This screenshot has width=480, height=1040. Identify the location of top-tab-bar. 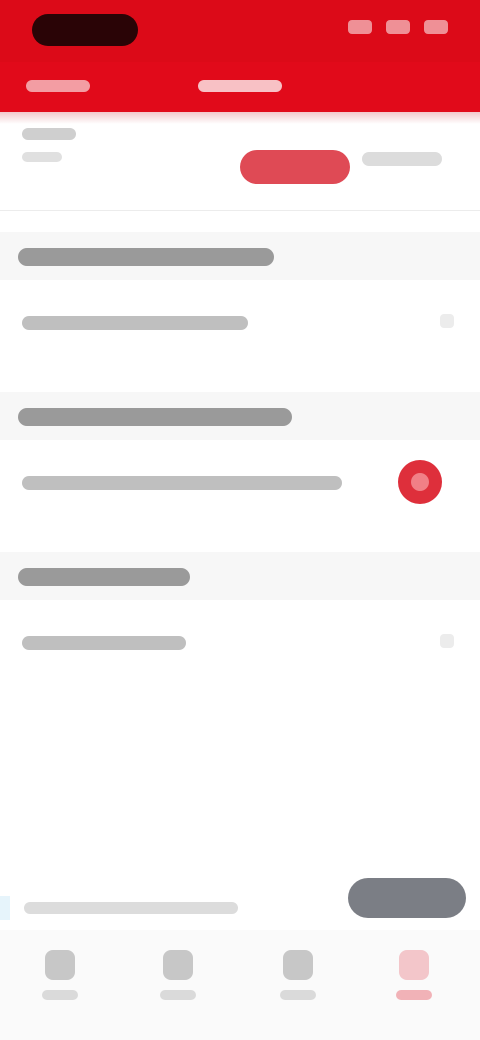
(240, 87).